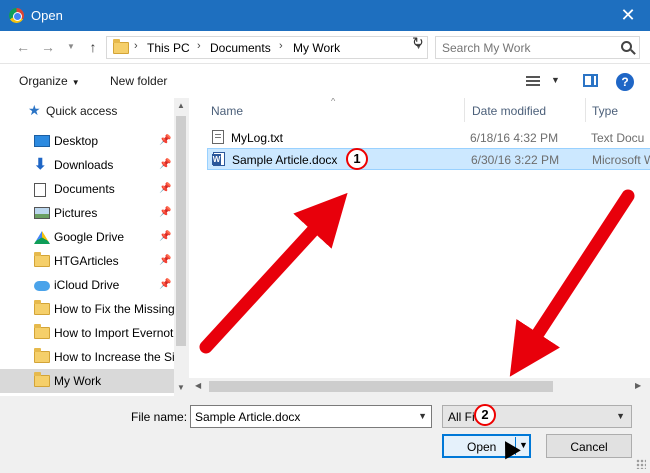  I want to click on breadcrumb-this-pc: This PC, so click(168, 48).